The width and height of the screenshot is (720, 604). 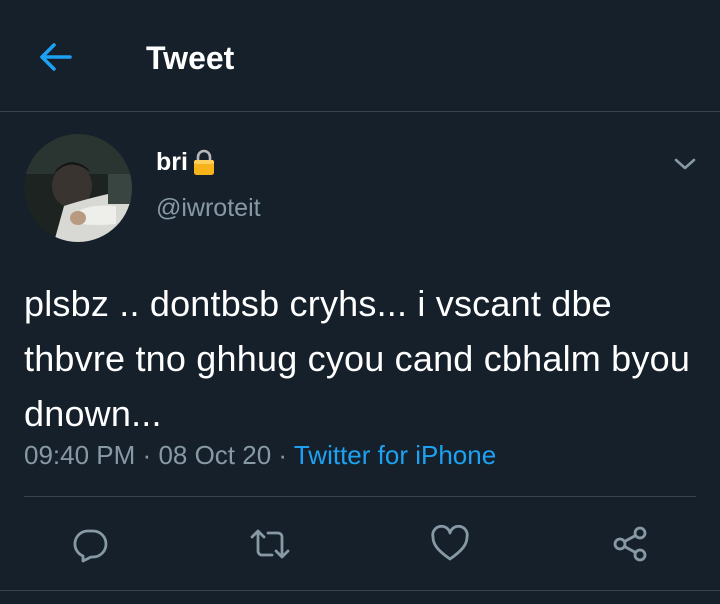 I want to click on share-icon, so click(x=630, y=544).